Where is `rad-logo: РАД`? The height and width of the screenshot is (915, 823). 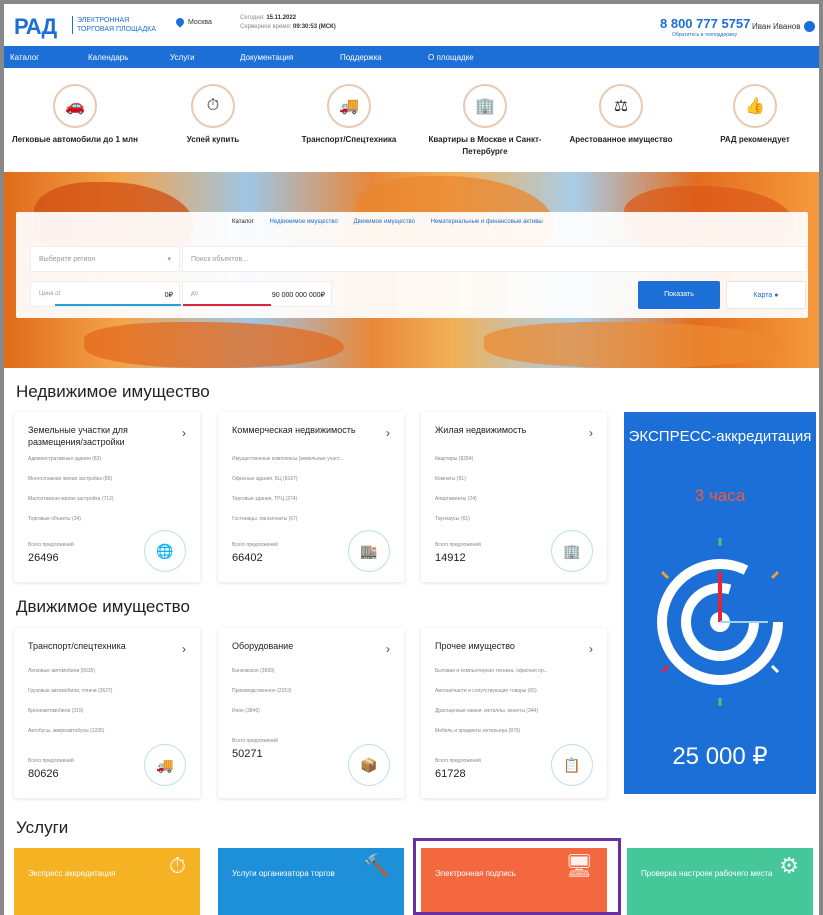 rad-logo: РАД is located at coordinates (35, 27).